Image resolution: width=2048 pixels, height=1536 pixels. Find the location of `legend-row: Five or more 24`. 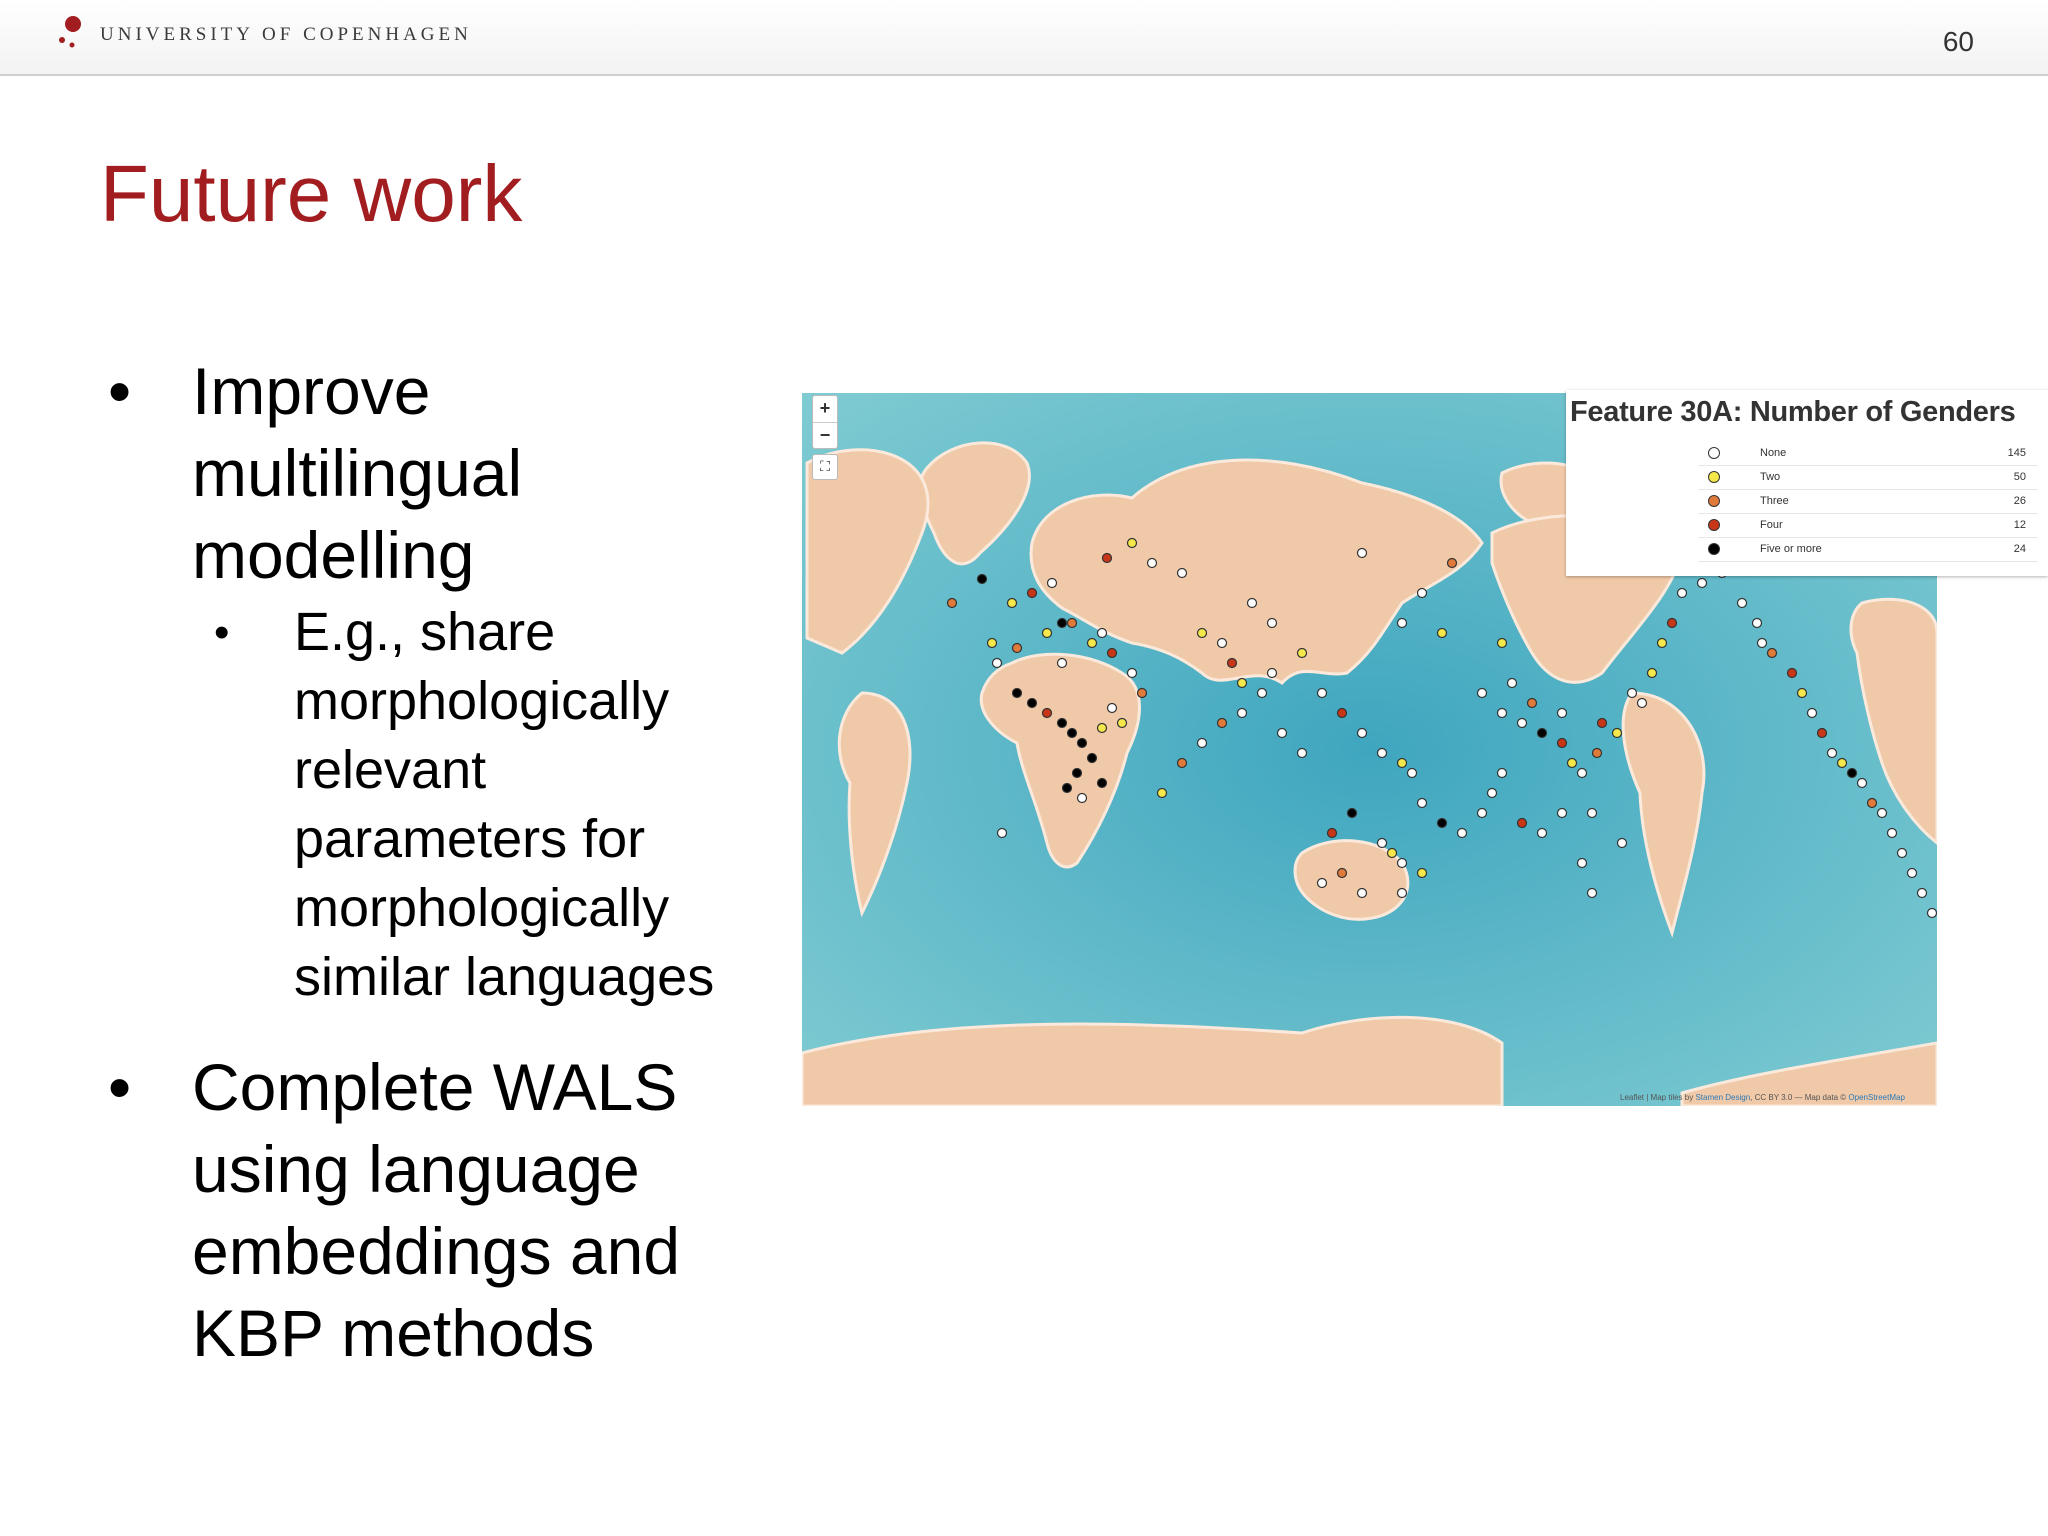

legend-row: Five or more 24 is located at coordinates (1868, 550).